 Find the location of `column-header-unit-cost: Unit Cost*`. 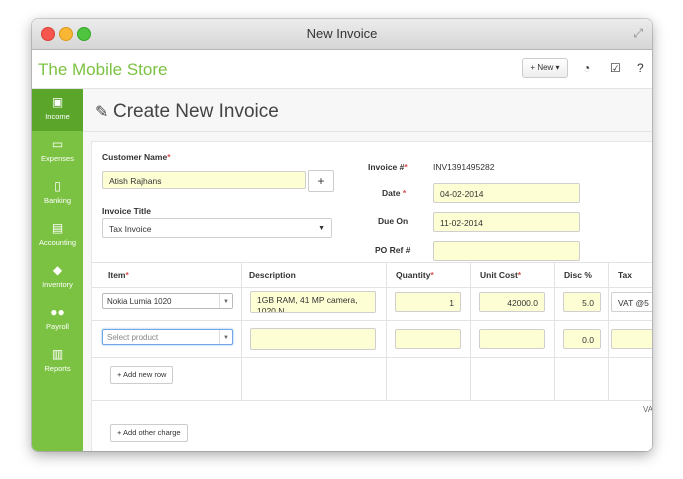

column-header-unit-cost: Unit Cost* is located at coordinates (501, 275).